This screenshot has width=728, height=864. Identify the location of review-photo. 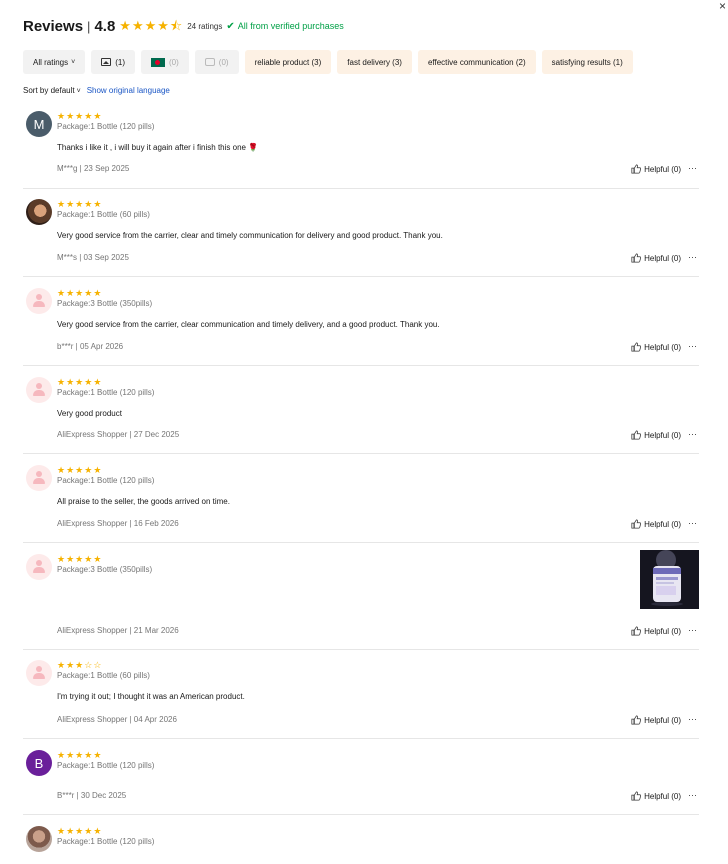
(669, 579).